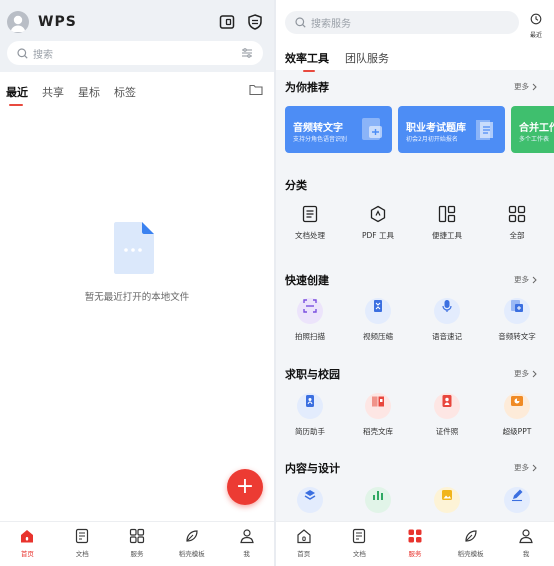 Image resolution: width=554 pixels, height=566 pixels. I want to click on quick-label: 视频压缩, so click(378, 336).